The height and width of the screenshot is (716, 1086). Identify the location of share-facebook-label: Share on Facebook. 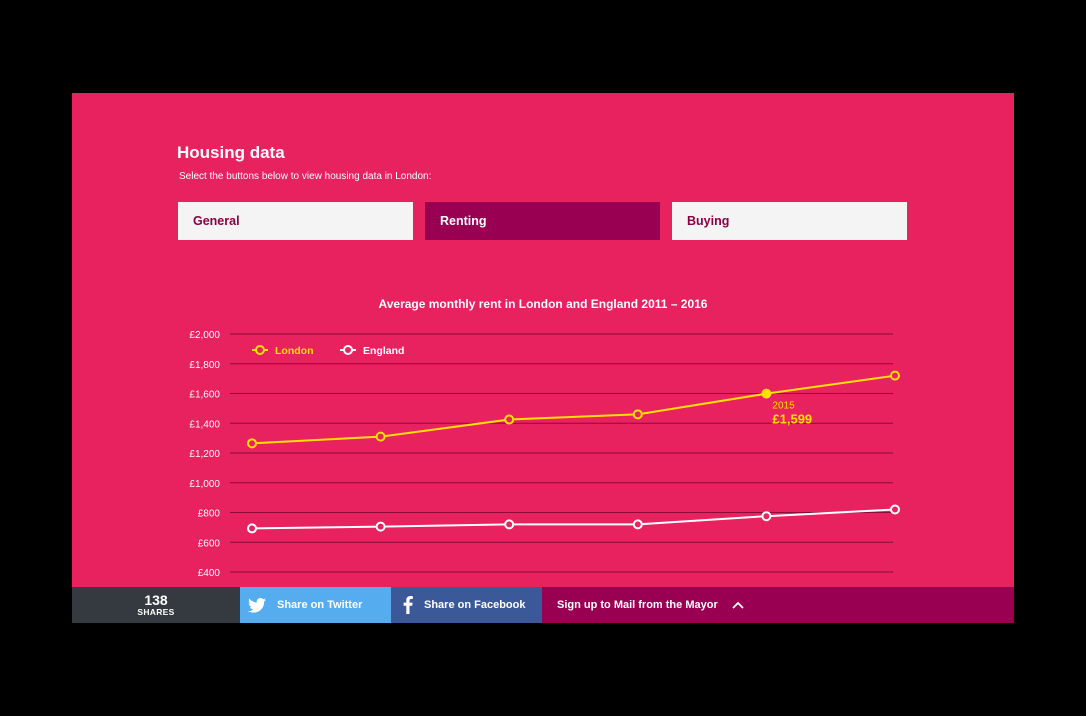
(475, 605).